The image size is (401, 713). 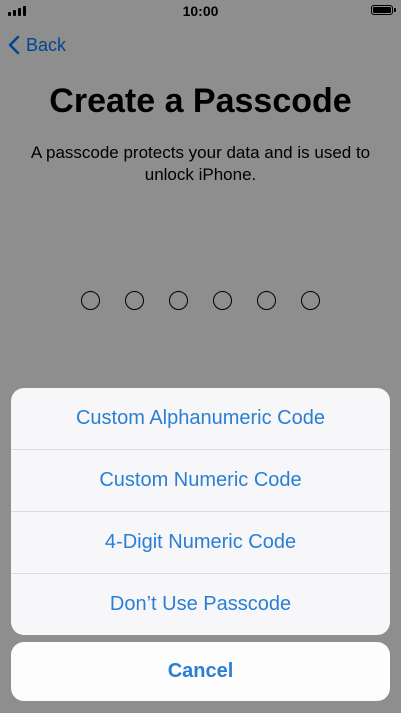 I want to click on dont-use-passcode-option: Don’t Use Passcode, so click(x=200, y=604).